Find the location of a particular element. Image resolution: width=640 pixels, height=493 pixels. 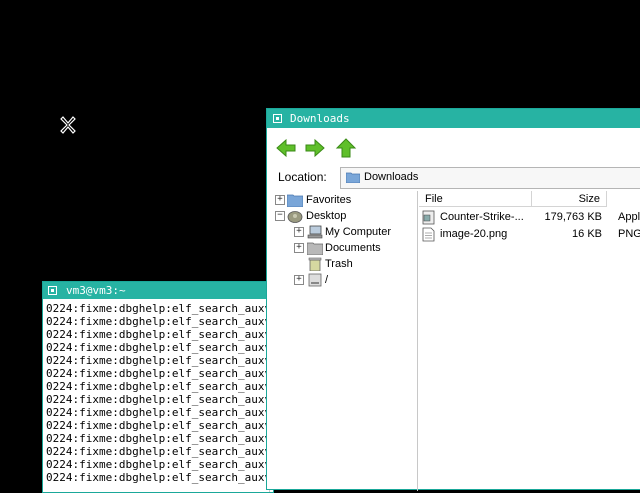

file-name: image-20.png is located at coordinates (474, 234).